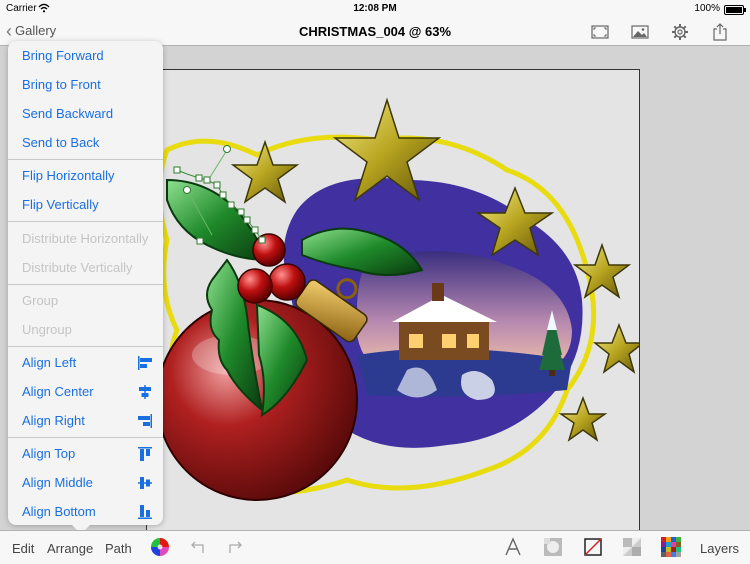  I want to click on battery-icon, so click(735, 10).